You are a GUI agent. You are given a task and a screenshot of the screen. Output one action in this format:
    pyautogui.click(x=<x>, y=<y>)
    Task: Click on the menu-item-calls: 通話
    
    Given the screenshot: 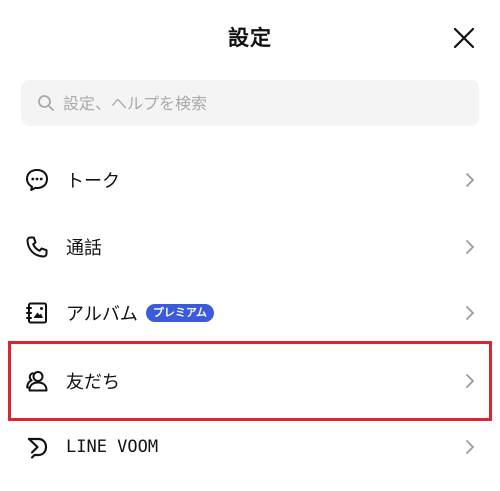 What is the action you would take?
    pyautogui.click(x=250, y=247)
    